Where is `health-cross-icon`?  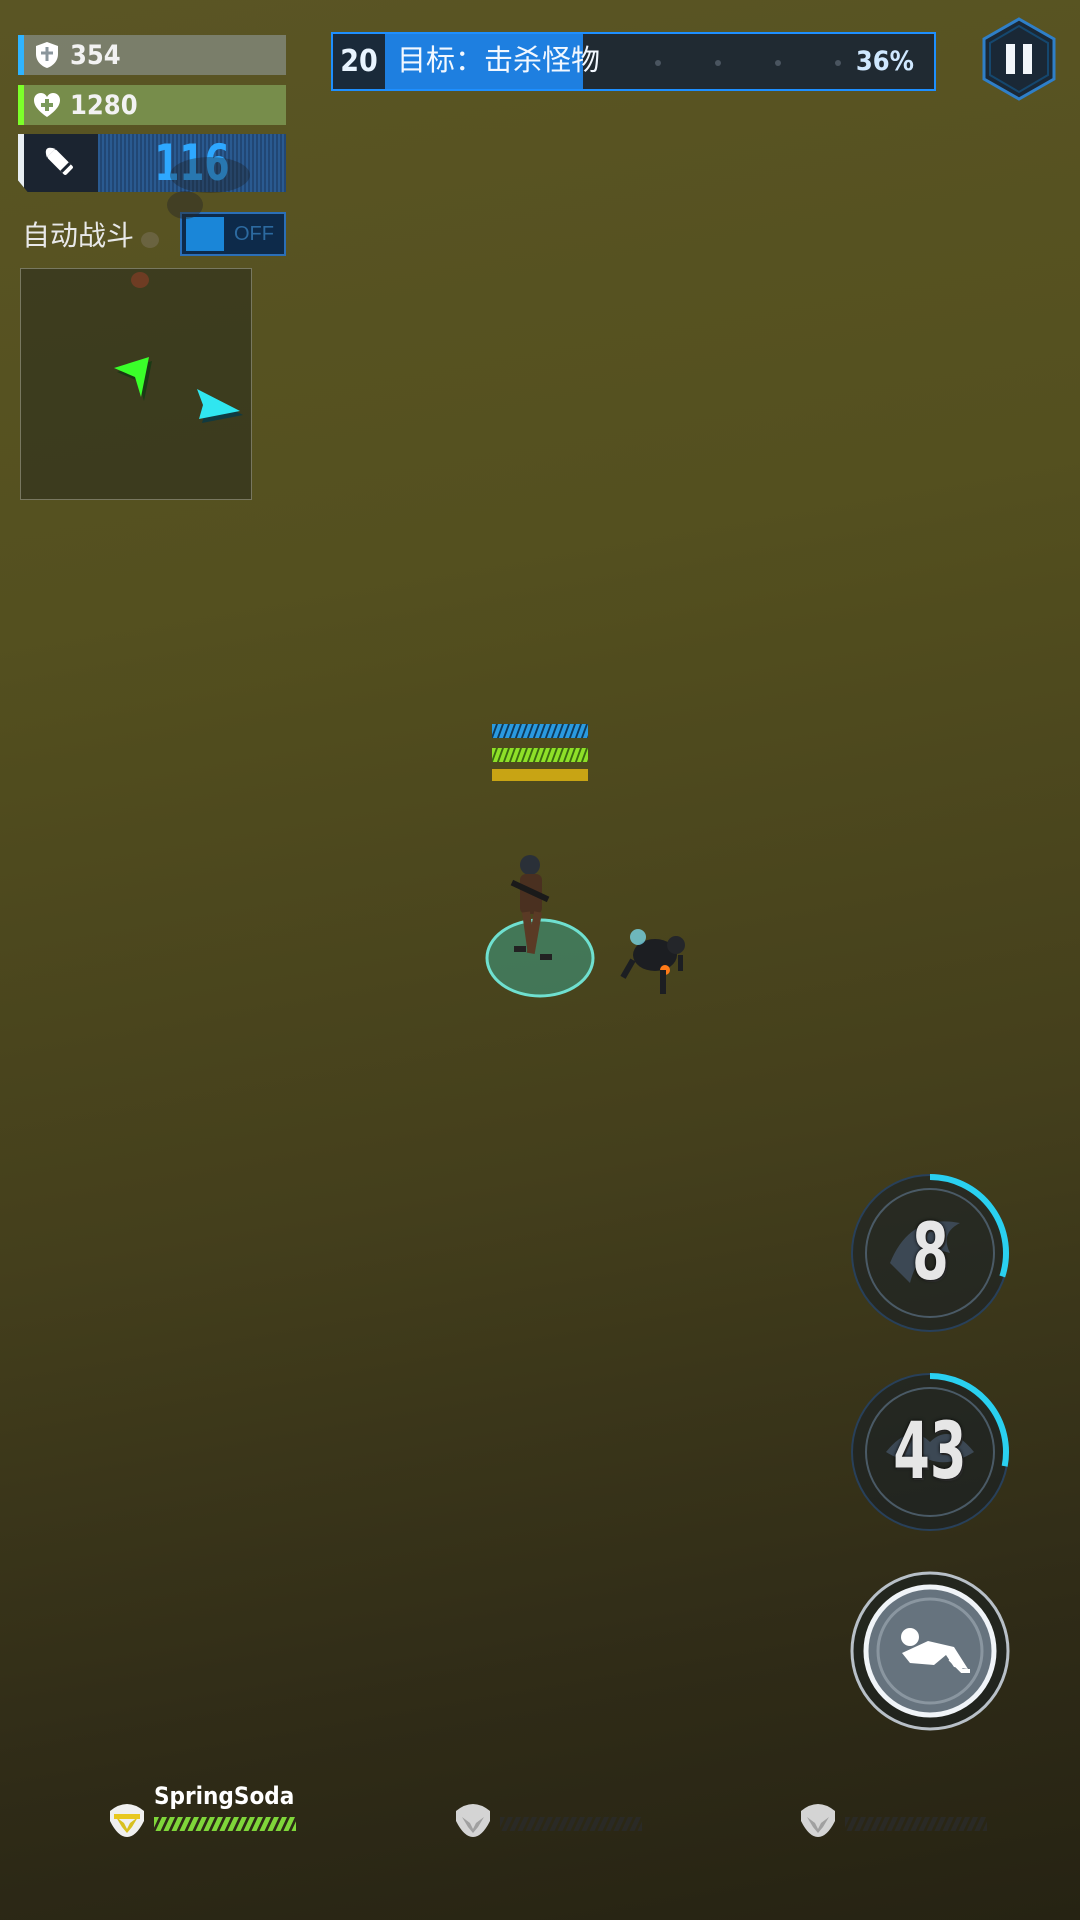 health-cross-icon is located at coordinates (47, 105).